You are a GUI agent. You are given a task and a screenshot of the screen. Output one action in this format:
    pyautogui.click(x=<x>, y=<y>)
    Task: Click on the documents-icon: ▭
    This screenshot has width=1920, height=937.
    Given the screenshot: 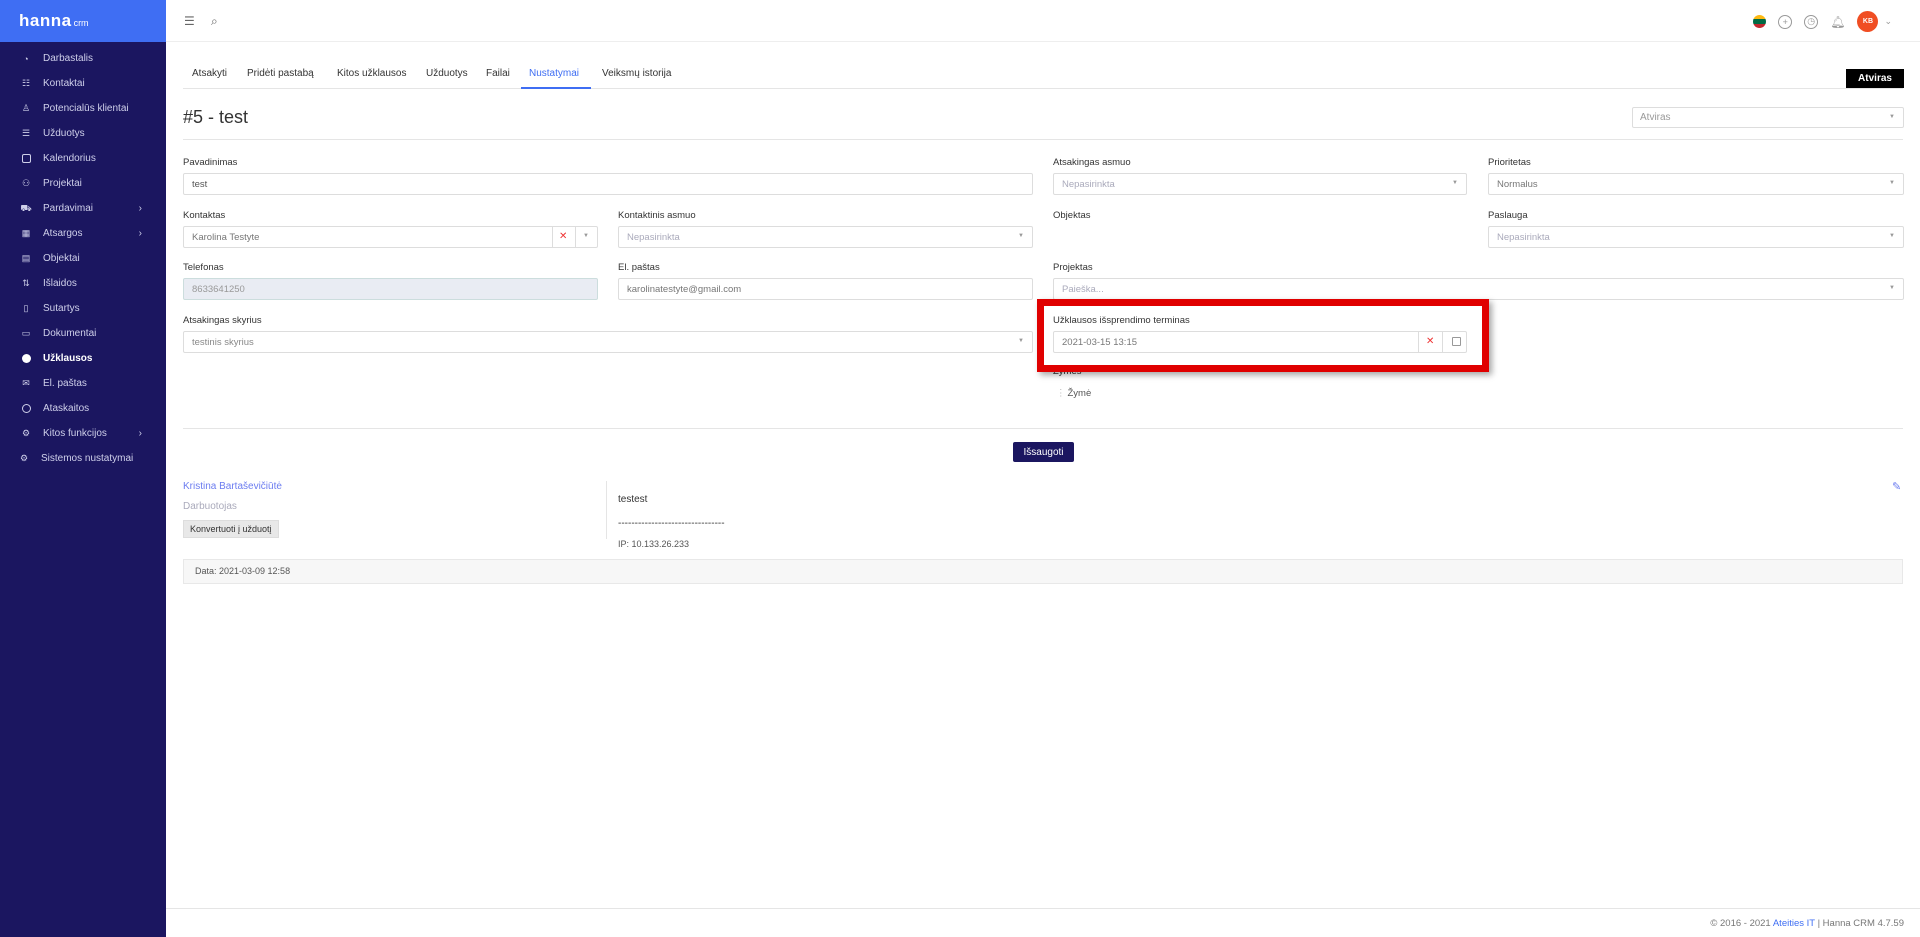 What is the action you would take?
    pyautogui.click(x=26, y=333)
    